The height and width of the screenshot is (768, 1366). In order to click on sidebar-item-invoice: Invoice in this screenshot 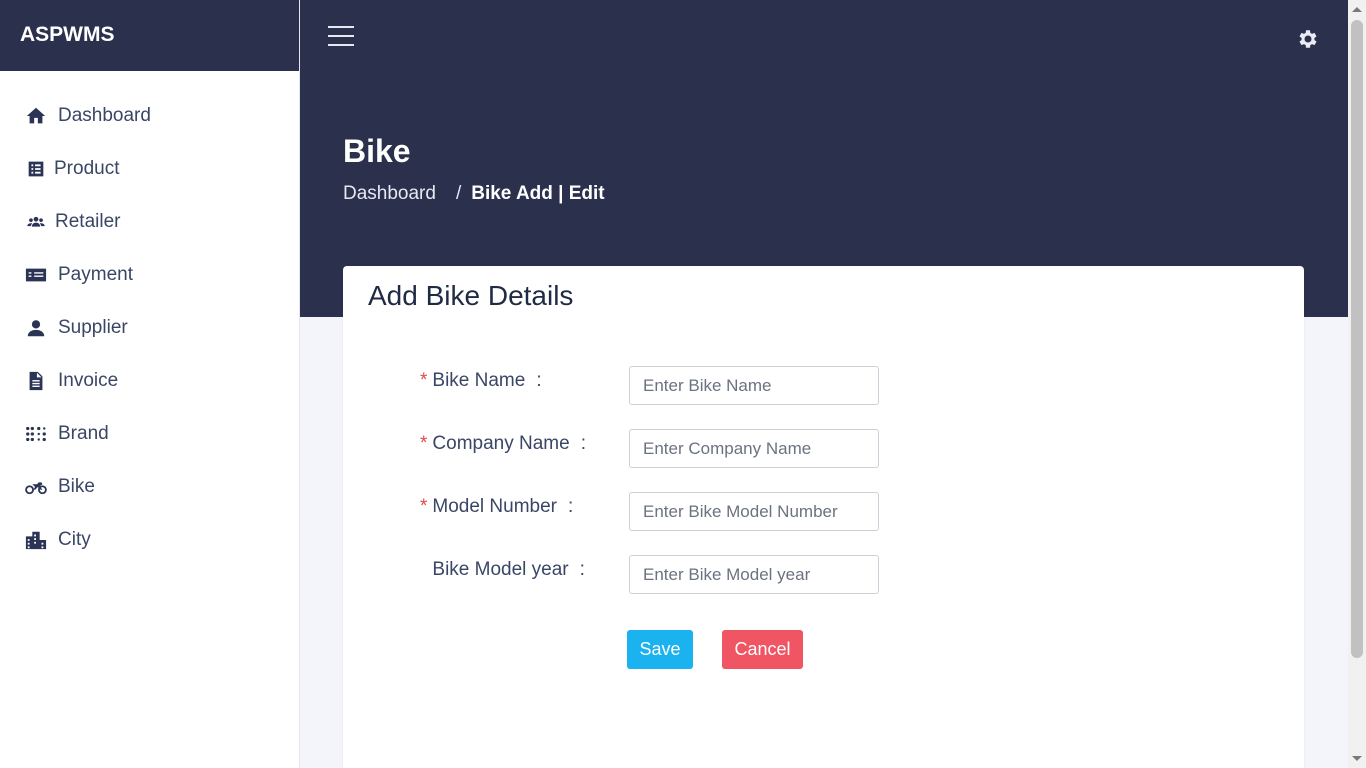, I will do `click(149, 380)`.